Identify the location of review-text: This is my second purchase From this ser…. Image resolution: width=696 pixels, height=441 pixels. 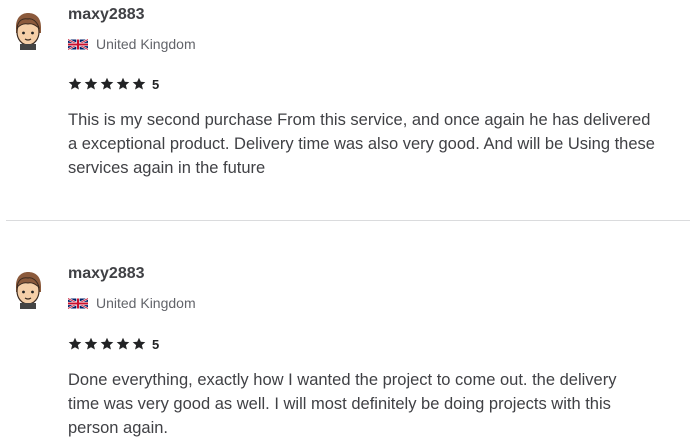
(382, 144).